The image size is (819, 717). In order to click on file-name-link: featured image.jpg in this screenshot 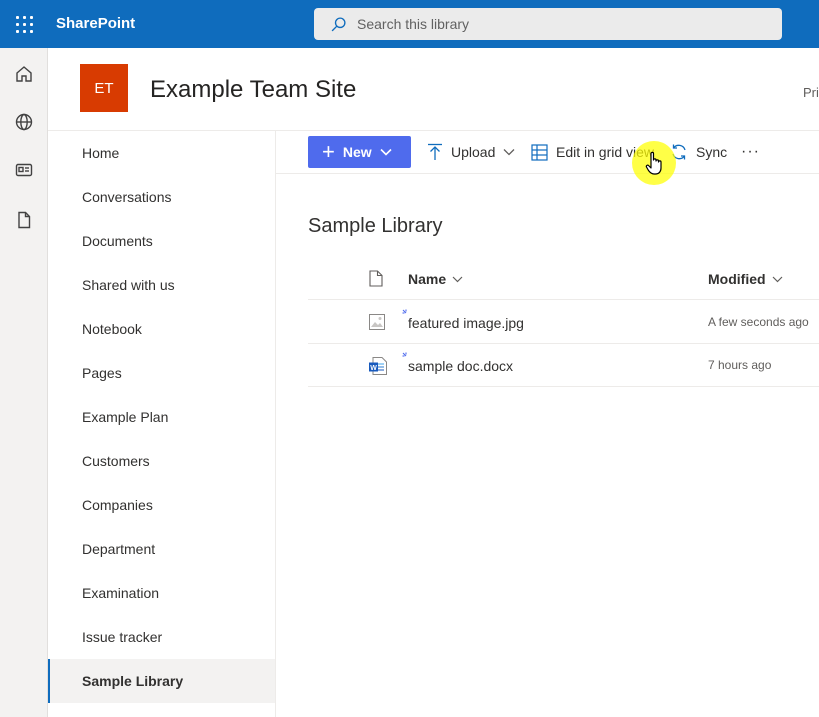, I will do `click(466, 323)`.